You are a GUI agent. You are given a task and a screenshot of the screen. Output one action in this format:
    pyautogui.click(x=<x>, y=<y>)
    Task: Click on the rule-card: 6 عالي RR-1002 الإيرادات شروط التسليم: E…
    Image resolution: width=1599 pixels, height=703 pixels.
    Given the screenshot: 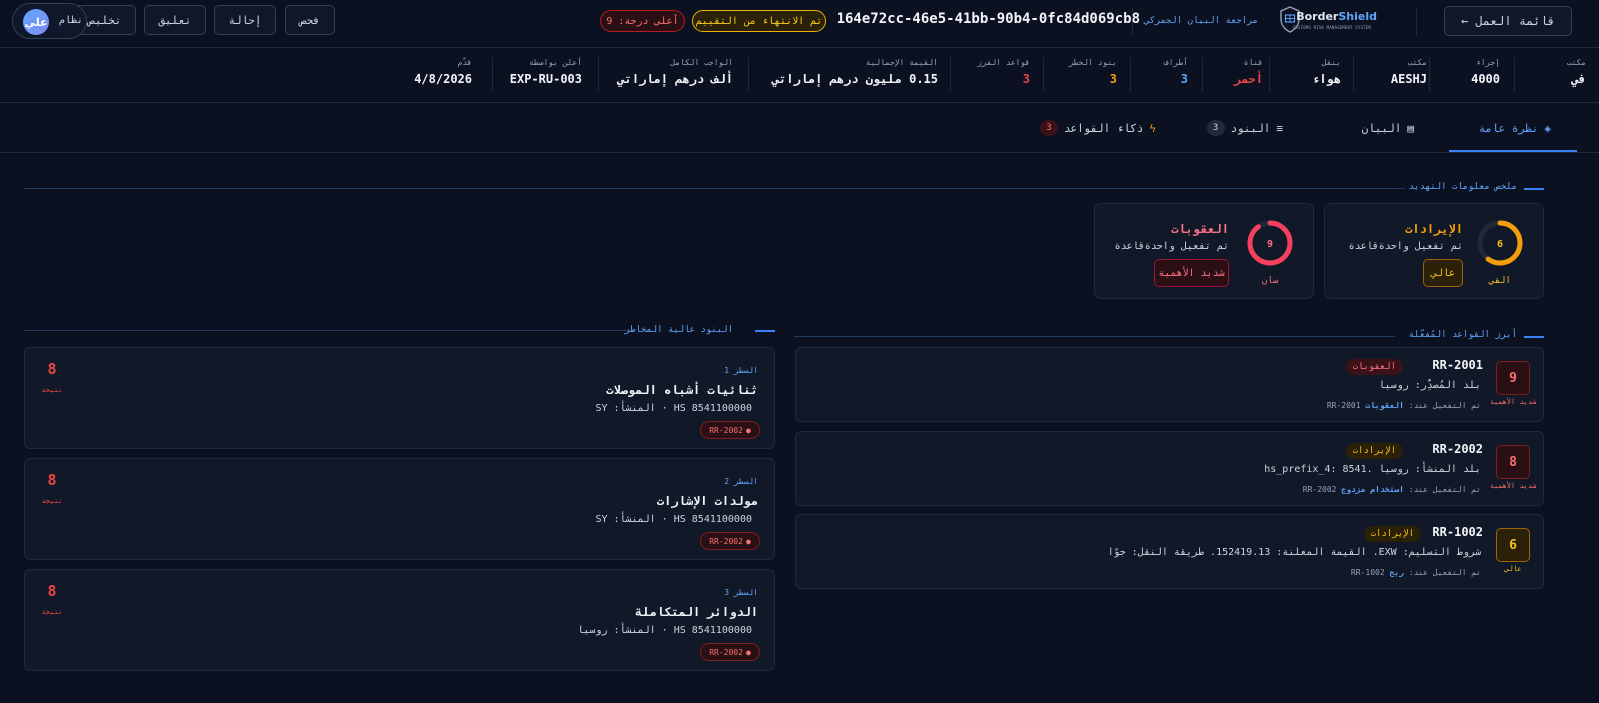 What is the action you would take?
    pyautogui.click(x=1169, y=551)
    